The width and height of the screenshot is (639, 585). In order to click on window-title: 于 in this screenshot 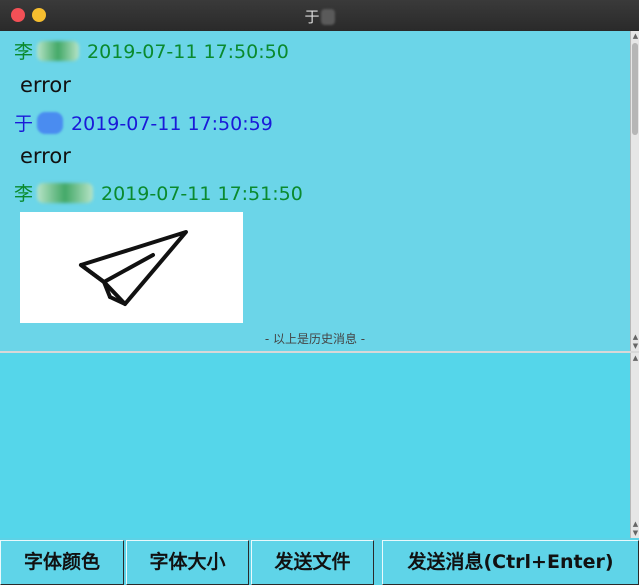, I will do `click(319, 16)`.